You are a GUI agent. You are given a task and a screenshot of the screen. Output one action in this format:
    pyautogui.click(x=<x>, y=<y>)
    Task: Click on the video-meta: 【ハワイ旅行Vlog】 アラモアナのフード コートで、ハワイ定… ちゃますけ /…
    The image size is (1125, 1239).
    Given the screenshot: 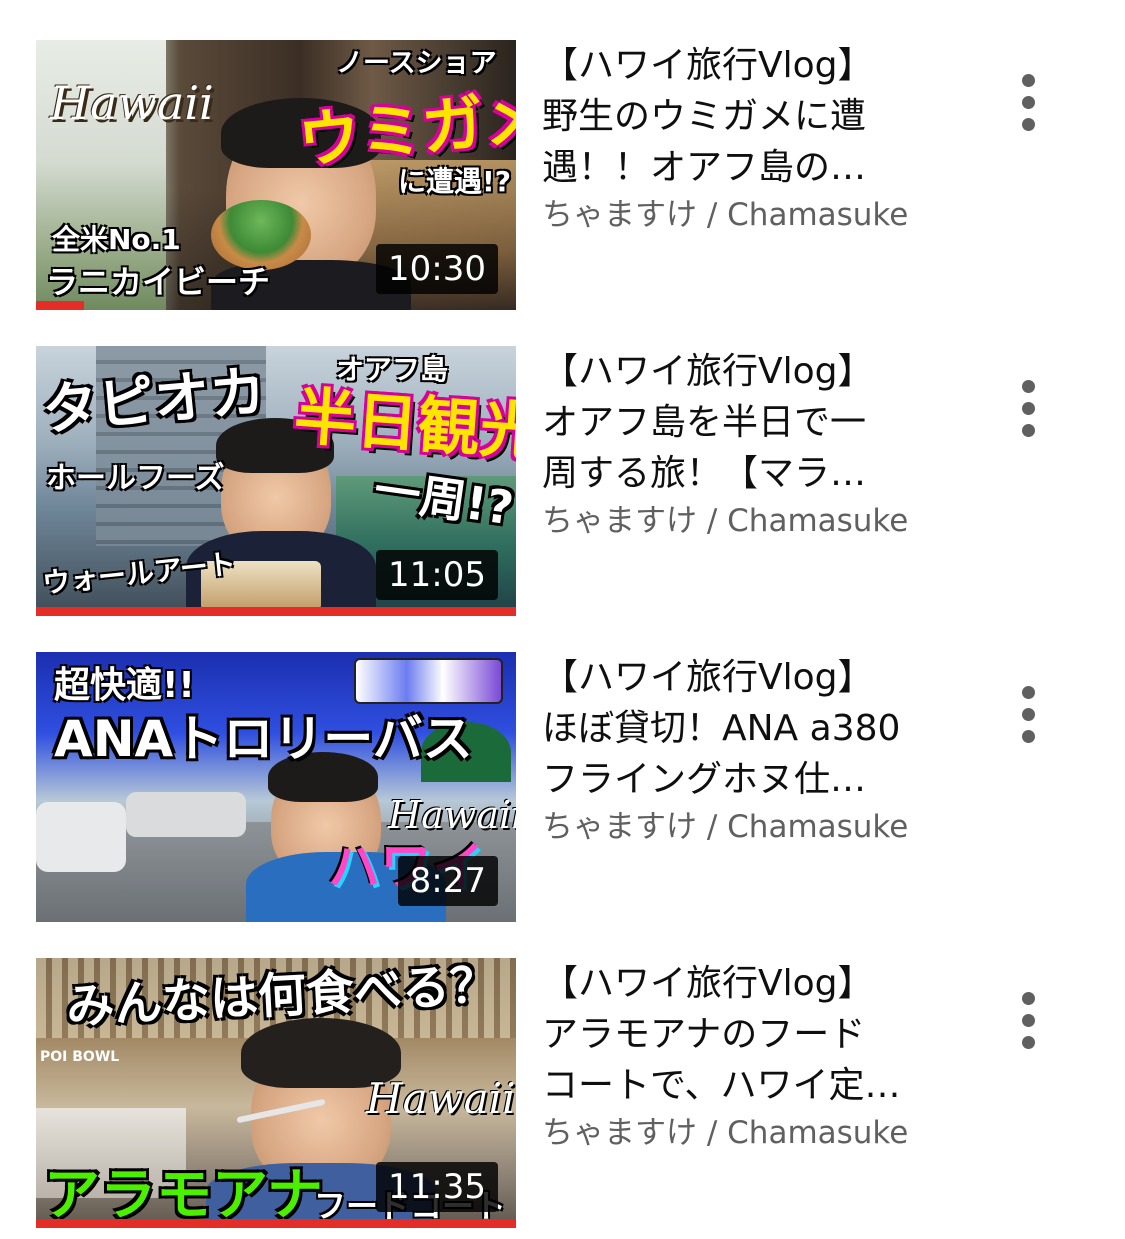 What is the action you would take?
    pyautogui.click(x=762, y=1055)
    